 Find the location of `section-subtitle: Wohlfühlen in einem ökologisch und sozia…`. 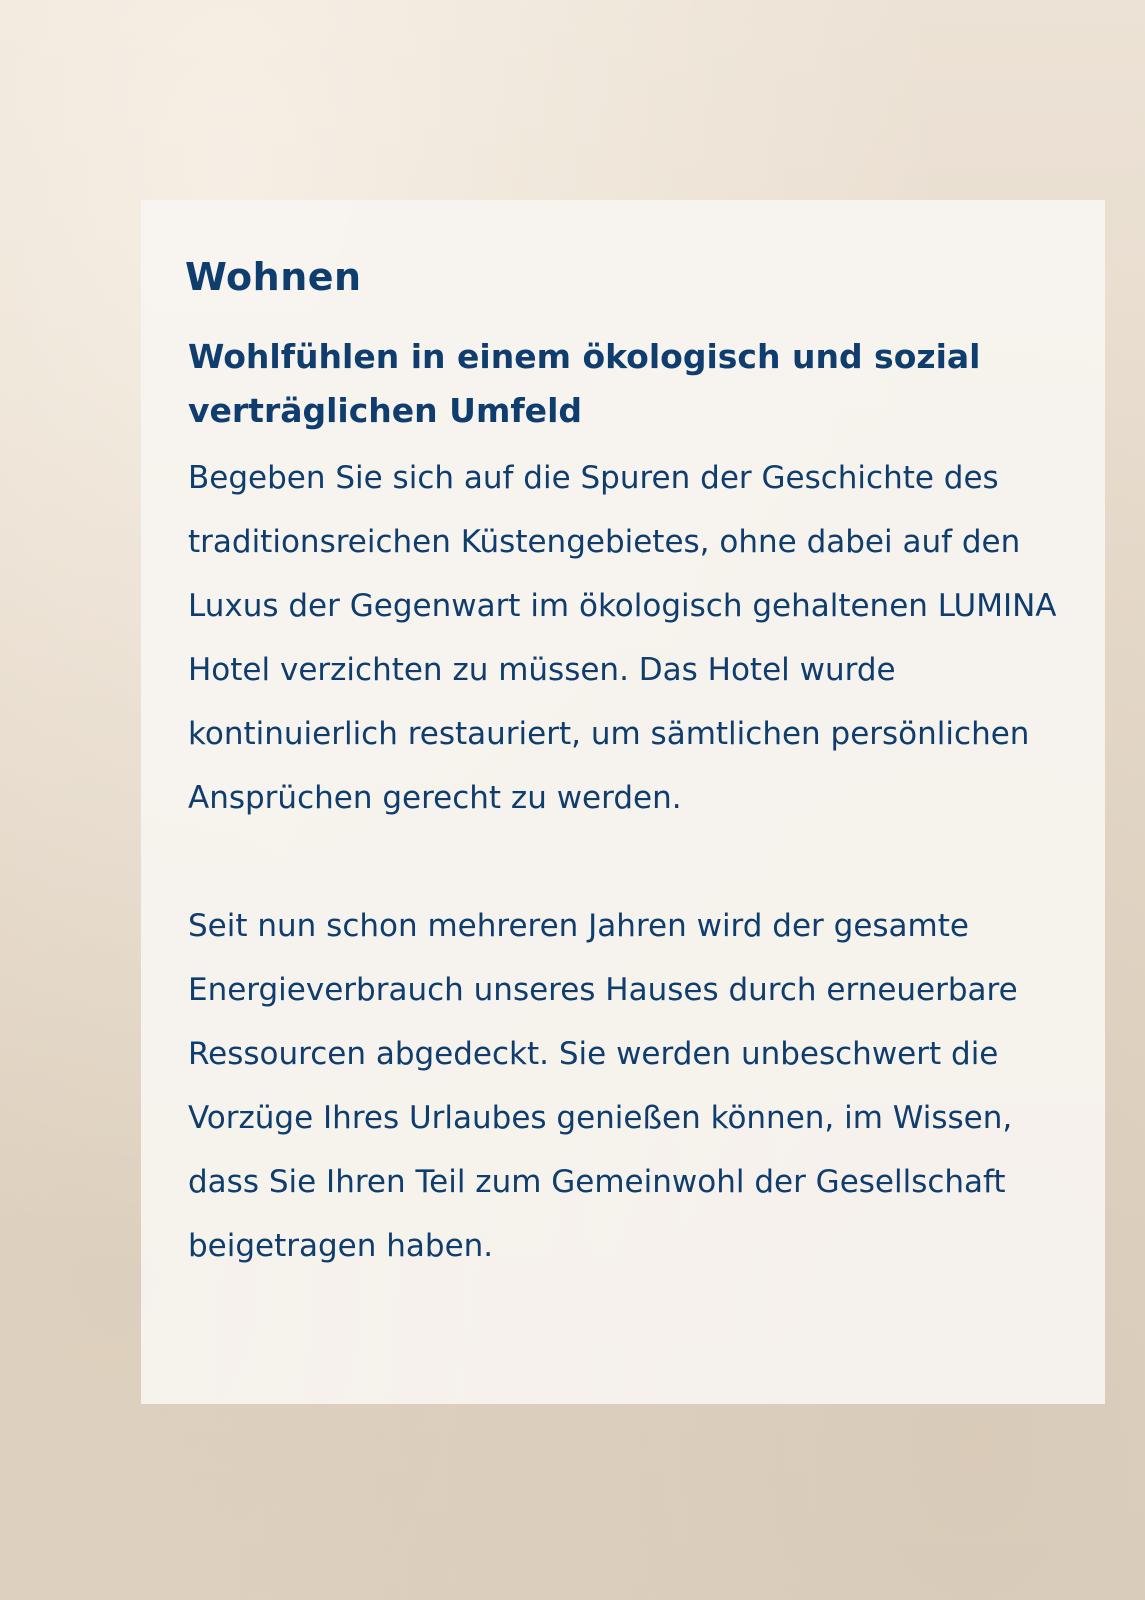

section-subtitle: Wohlfühlen in einem ökologisch und sozia… is located at coordinates (584, 383).